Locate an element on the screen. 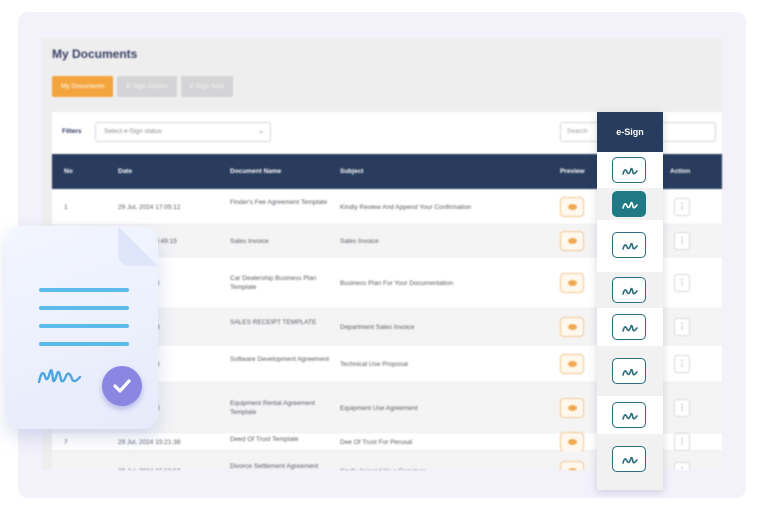 Image resolution: width=768 pixels, height=518 pixels. esign-header: e-Sign is located at coordinates (630, 132).